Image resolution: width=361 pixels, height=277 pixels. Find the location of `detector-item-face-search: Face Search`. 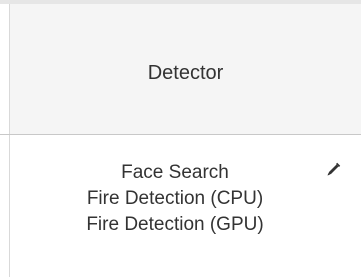

detector-item-face-search: Face Search is located at coordinates (175, 172).